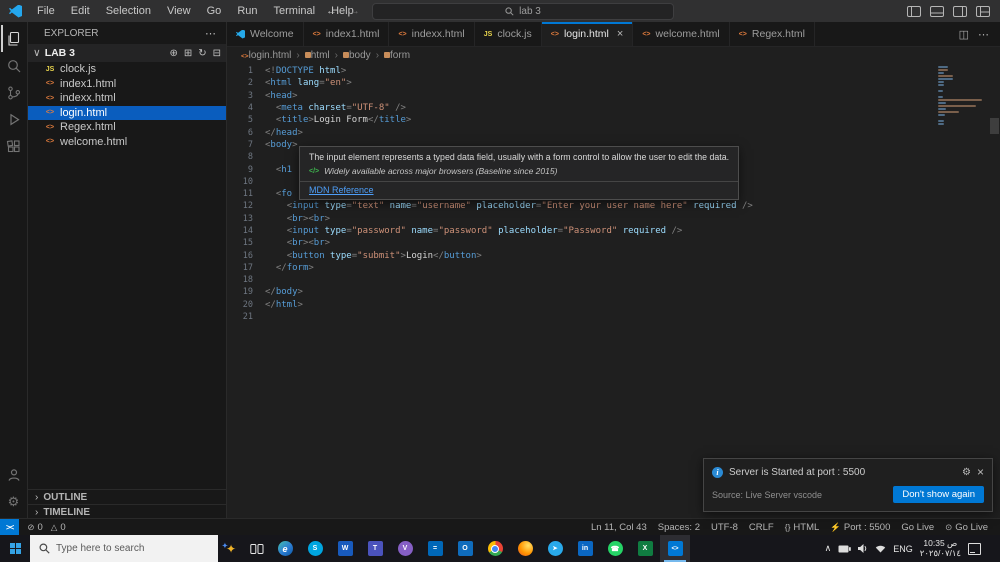  Describe the element at coordinates (465, 548) in the screenshot. I see `taskbar-app-outlook: O` at that location.